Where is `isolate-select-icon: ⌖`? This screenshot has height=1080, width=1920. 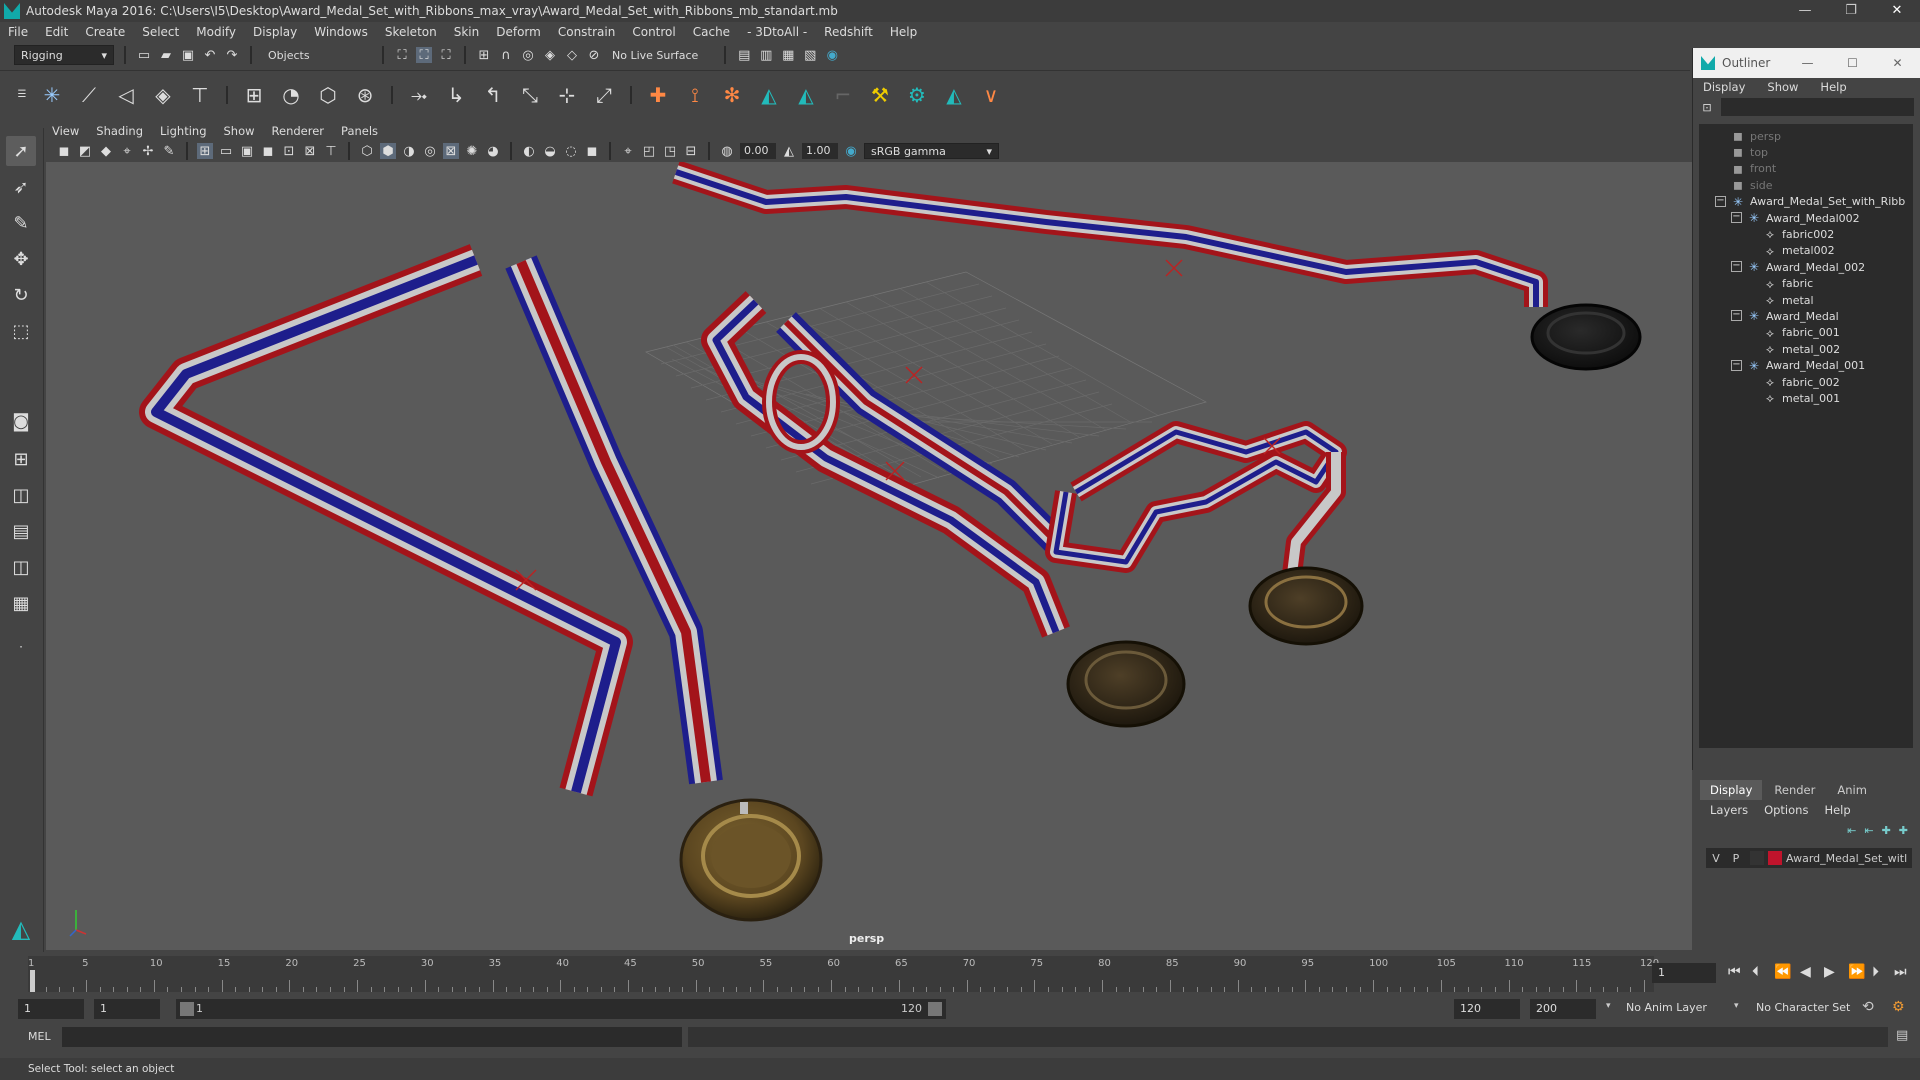 isolate-select-icon: ⌖ is located at coordinates (628, 151).